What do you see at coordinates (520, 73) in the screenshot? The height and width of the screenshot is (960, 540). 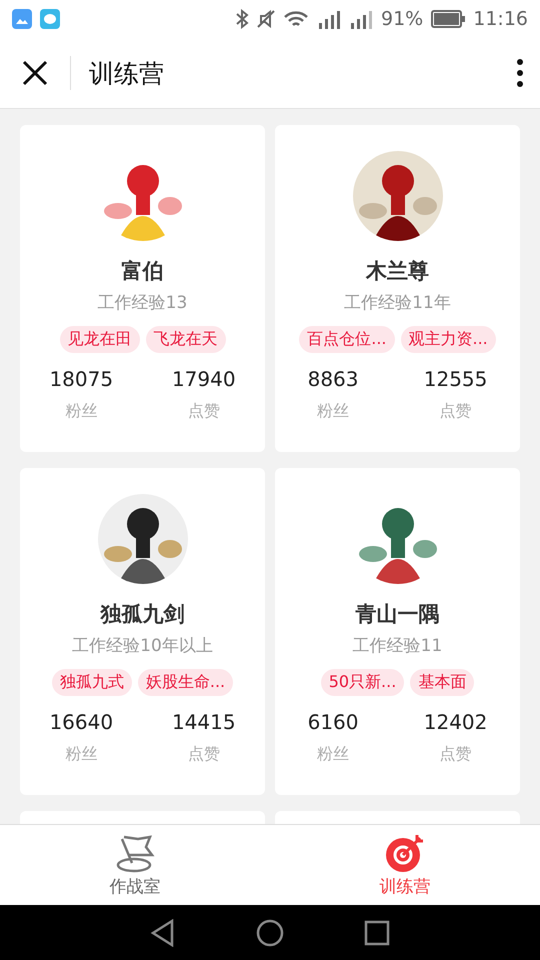 I see `more-icon` at bounding box center [520, 73].